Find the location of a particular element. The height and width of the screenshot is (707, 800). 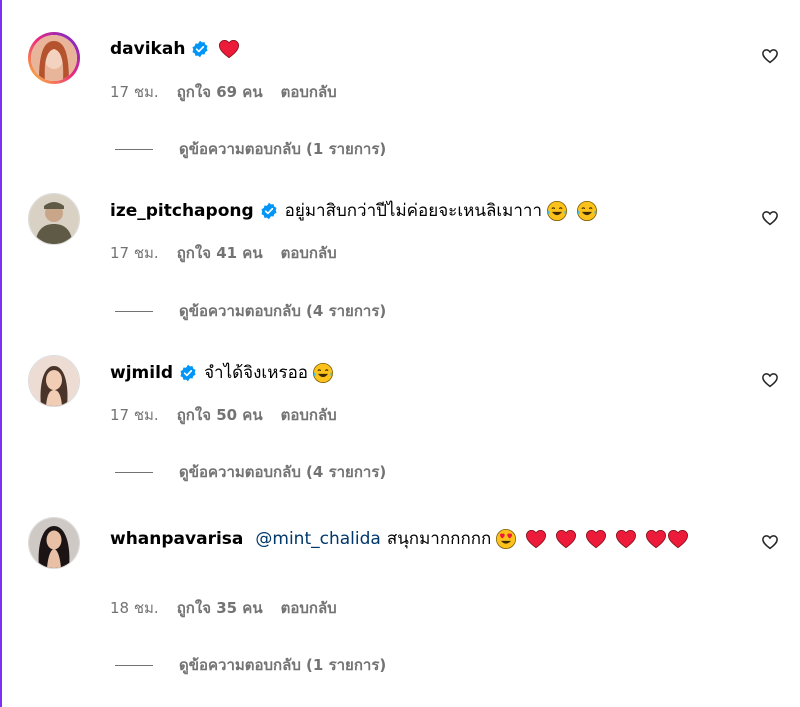

comment-text: อยู่มาสิบกว่าปีไม่ค่อยจะเหนลิเมาาา is located at coordinates (413, 211).